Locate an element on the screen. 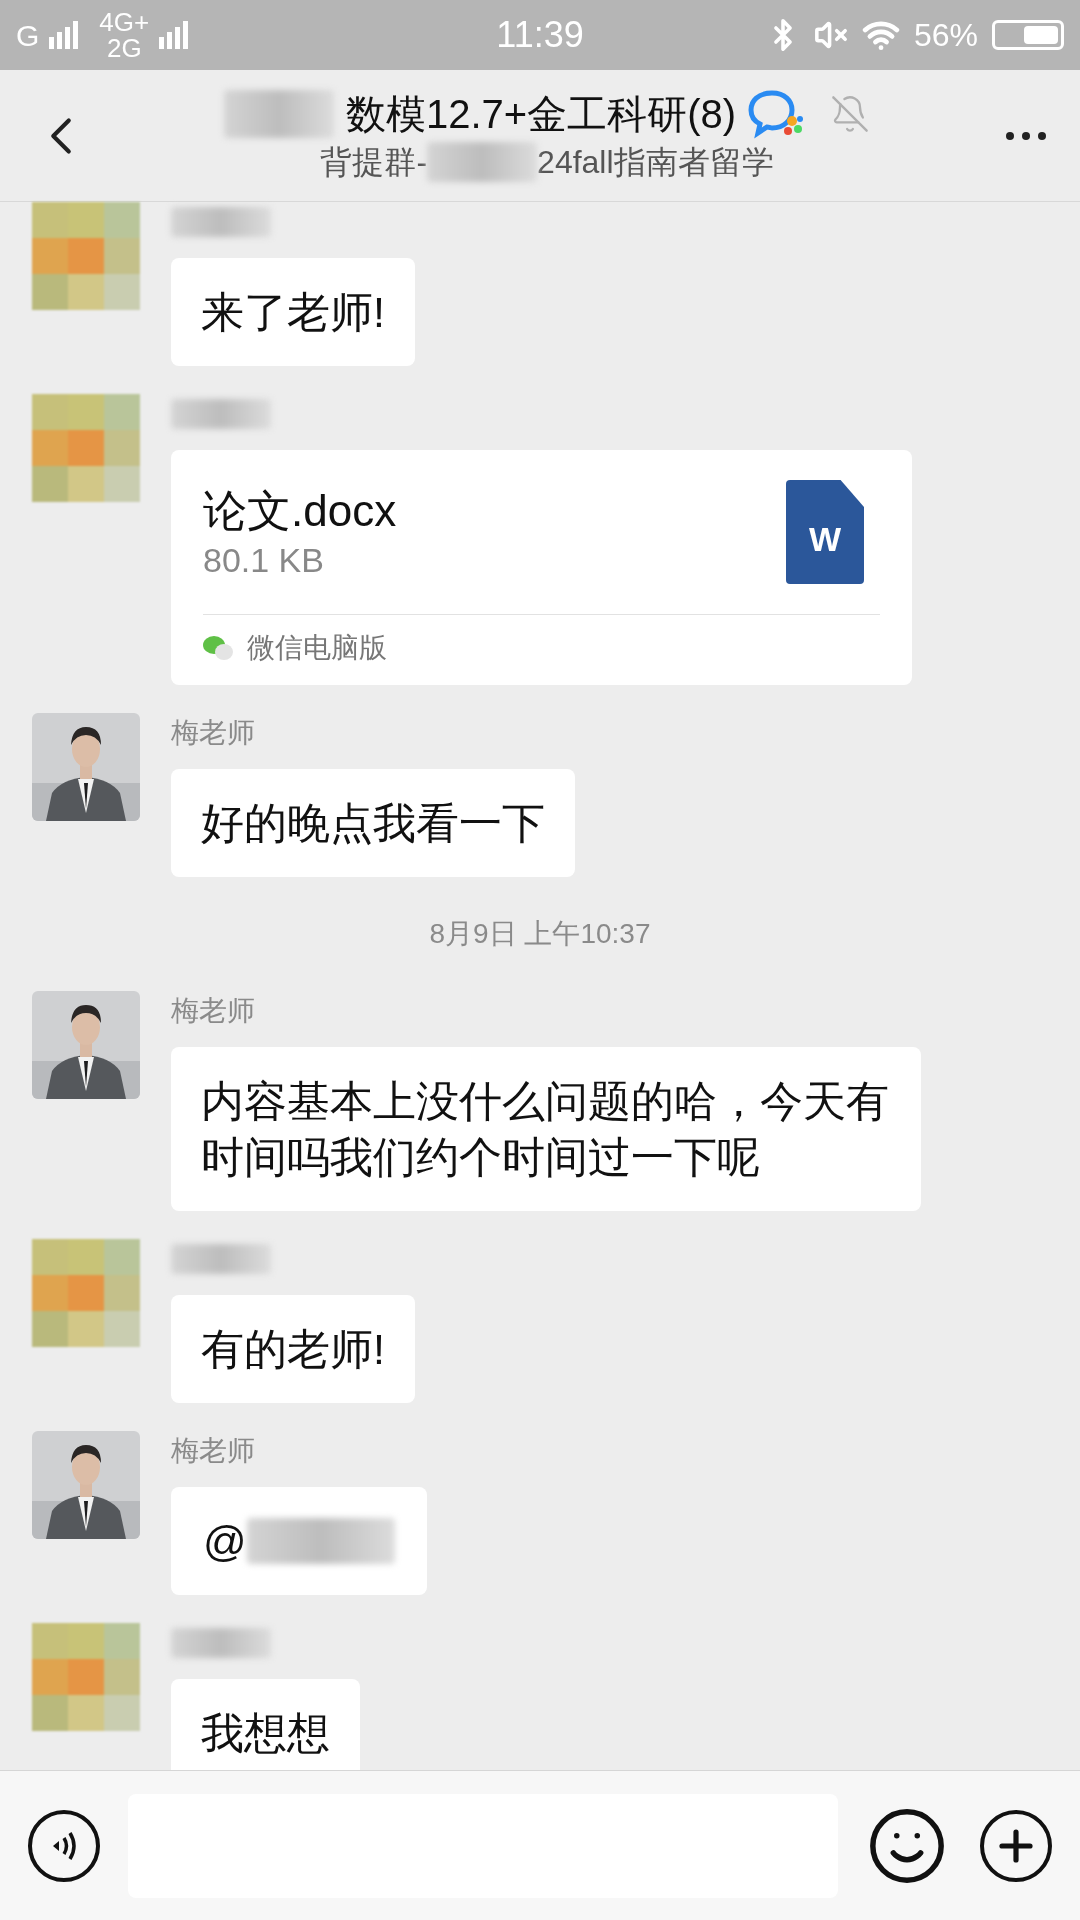 The height and width of the screenshot is (1920, 1080). plus-button is located at coordinates (1016, 1845).